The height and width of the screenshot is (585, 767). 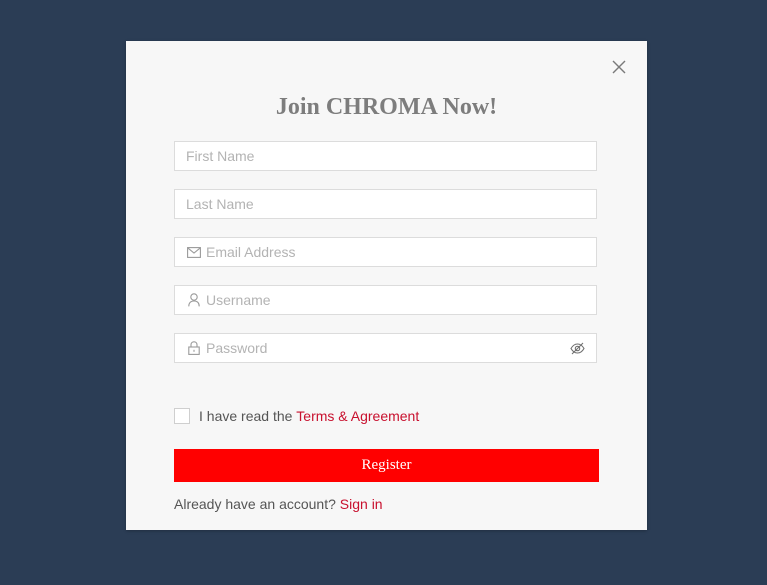 I want to click on signin-prompt: Already have an account?, so click(x=255, y=504).